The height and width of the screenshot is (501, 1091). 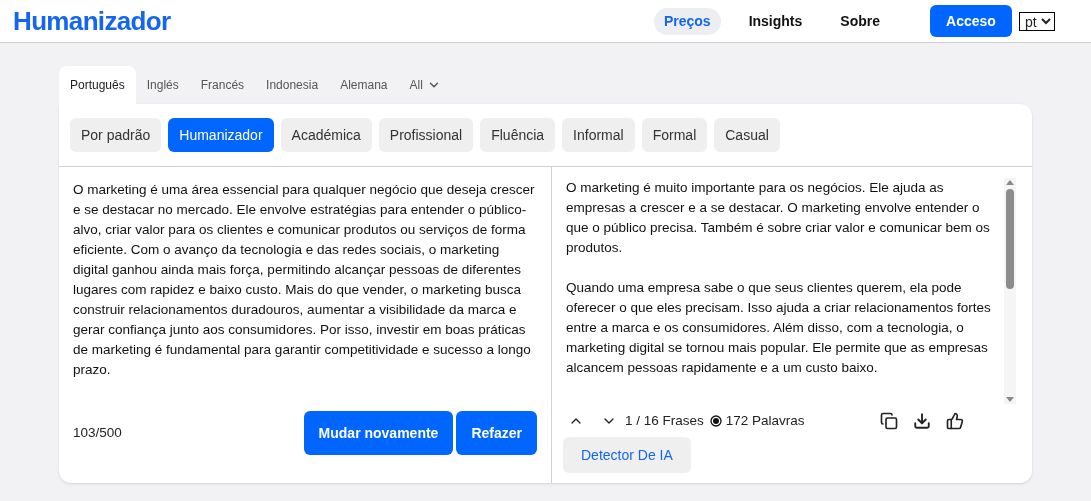 What do you see at coordinates (765, 420) in the screenshot?
I see `word-counter: 172 Palavras` at bounding box center [765, 420].